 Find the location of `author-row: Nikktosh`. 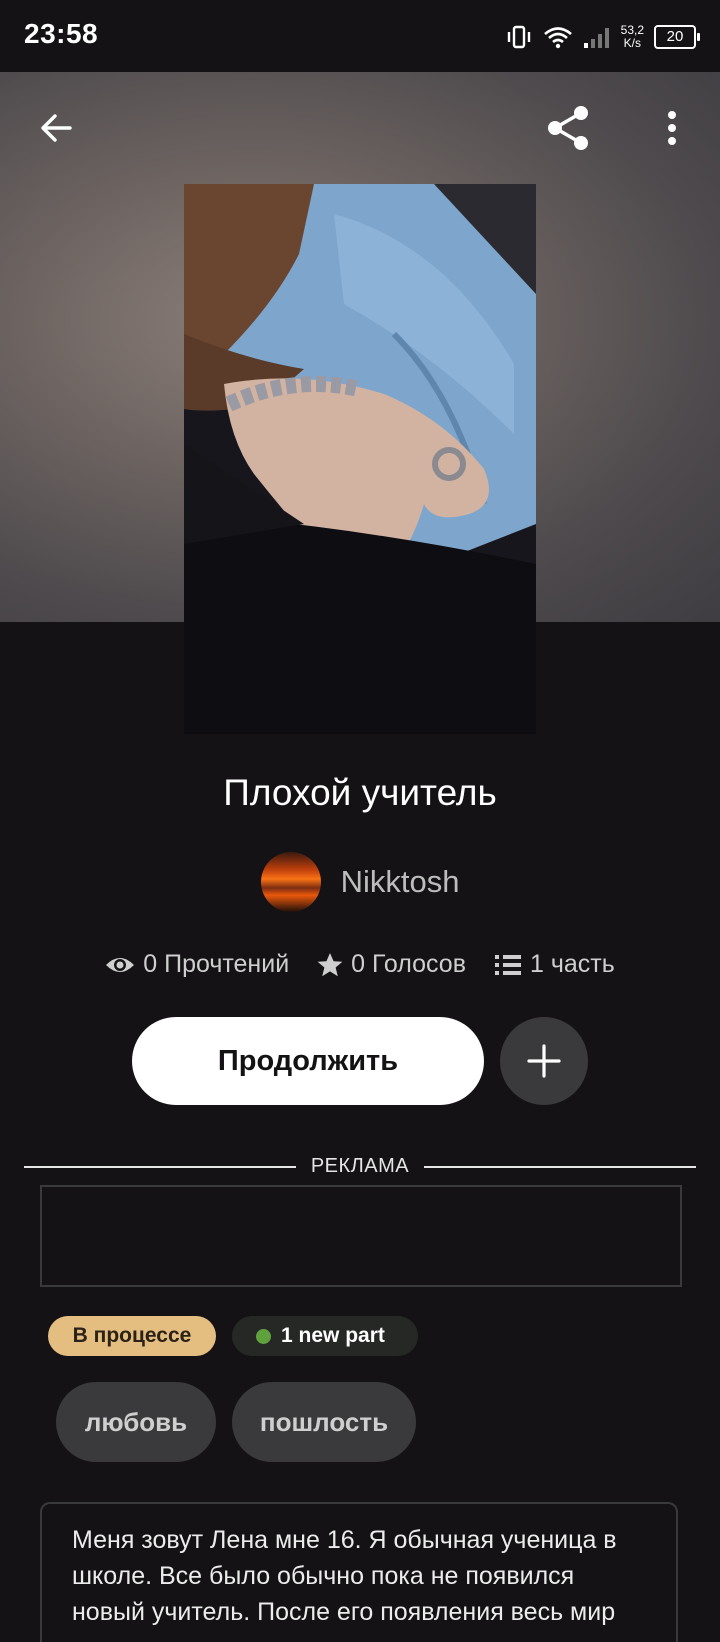

author-row: Nikktosh is located at coordinates (360, 882).